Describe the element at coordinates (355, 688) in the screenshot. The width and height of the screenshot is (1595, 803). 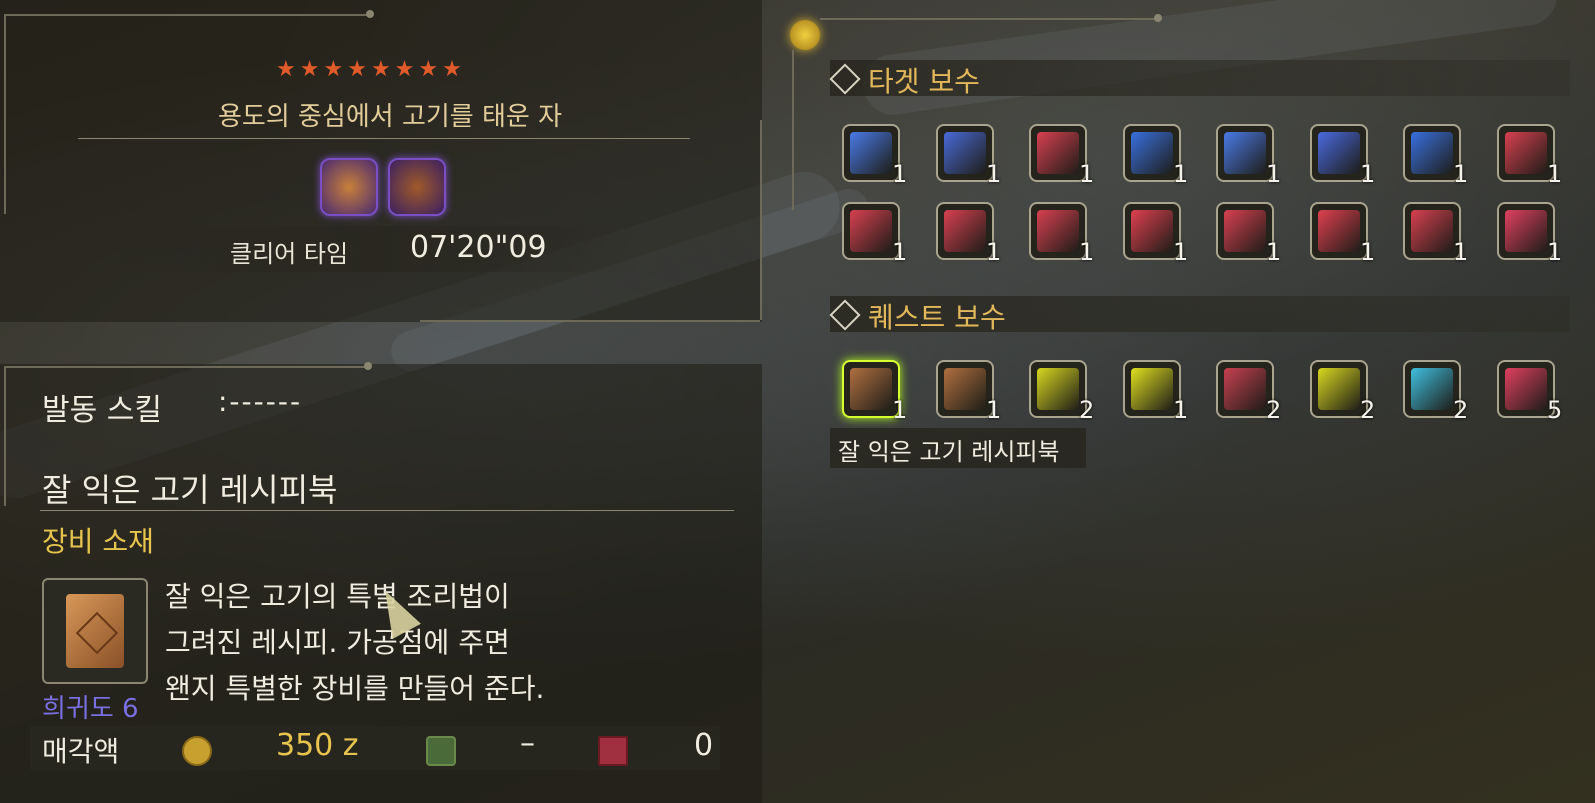
I see `description-line: 왠지 특별한 장비를 만들어 준다.` at that location.